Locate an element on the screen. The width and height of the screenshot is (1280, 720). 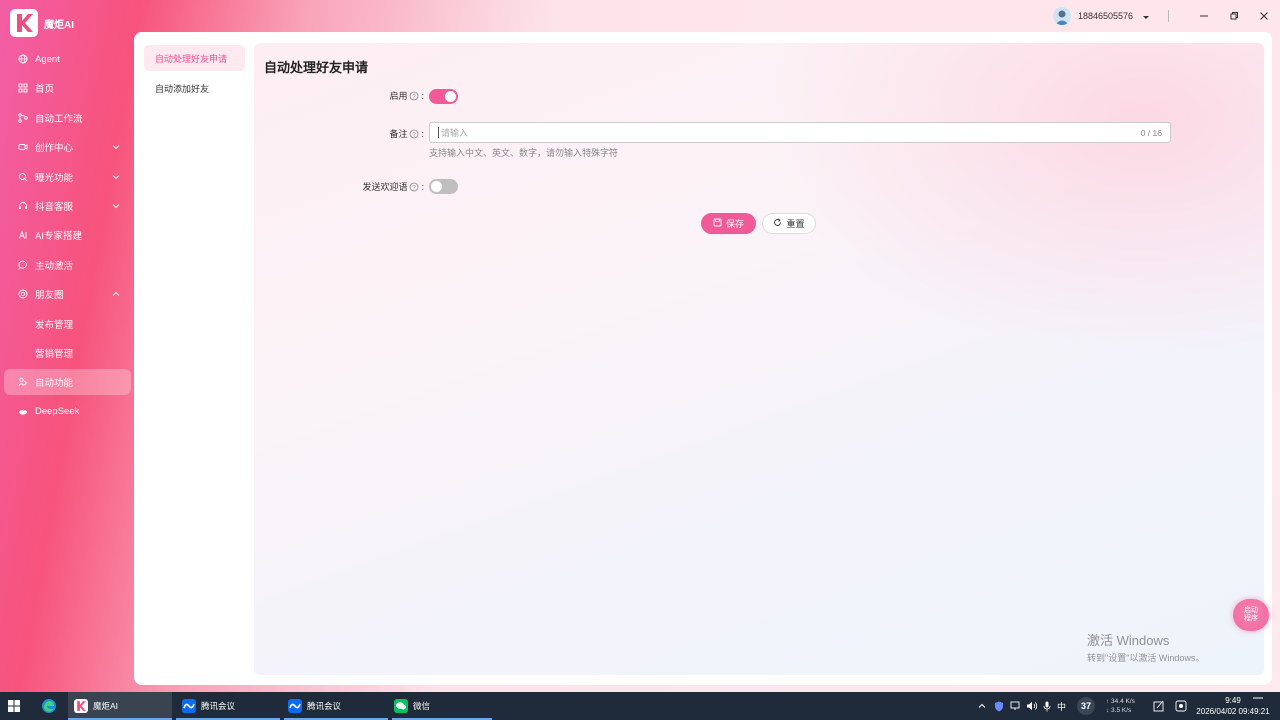
network-icon is located at coordinates (1015, 705).